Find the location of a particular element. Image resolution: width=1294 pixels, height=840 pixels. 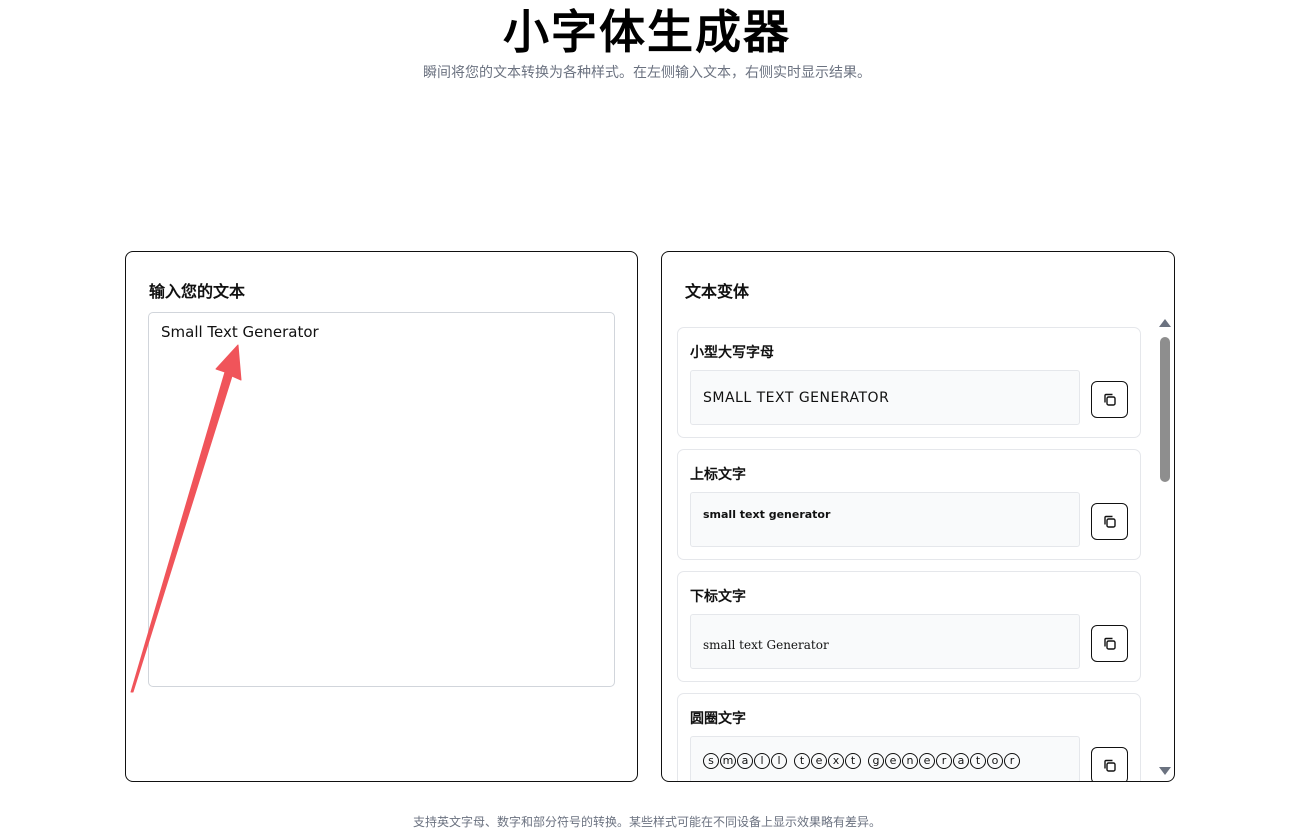

circled-glyph: s is located at coordinates (711, 761).